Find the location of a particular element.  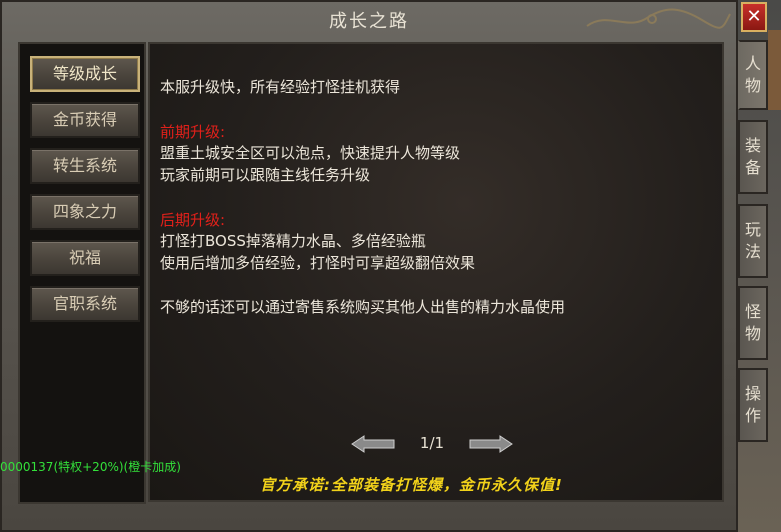

tab-character-char2: 物 is located at coordinates (752, 85).